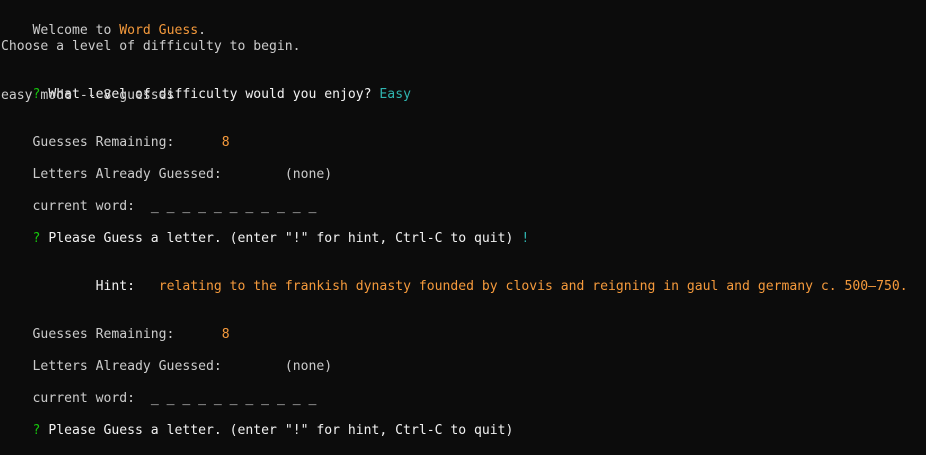  Describe the element at coordinates (151, 46) in the screenshot. I see `choose-level-line: Choose a level of difficulty to begin.` at that location.